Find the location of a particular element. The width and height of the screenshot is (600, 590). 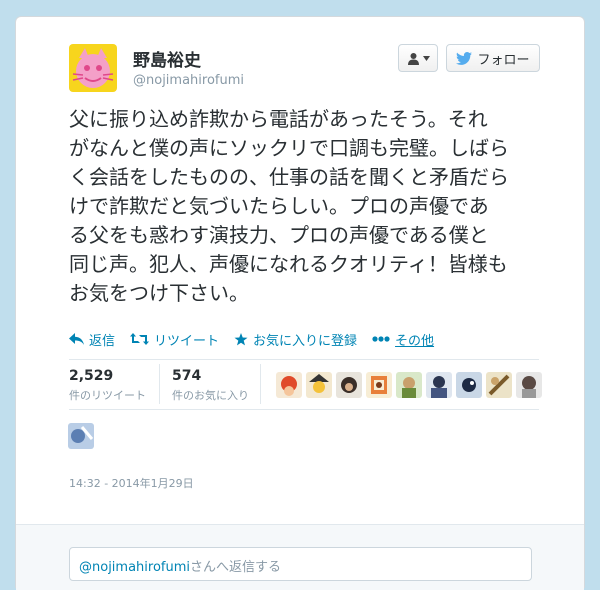

tweet-line: 同じ声。犯人、声優になれるクオリティ！皆様も is located at coordinates (288, 264).